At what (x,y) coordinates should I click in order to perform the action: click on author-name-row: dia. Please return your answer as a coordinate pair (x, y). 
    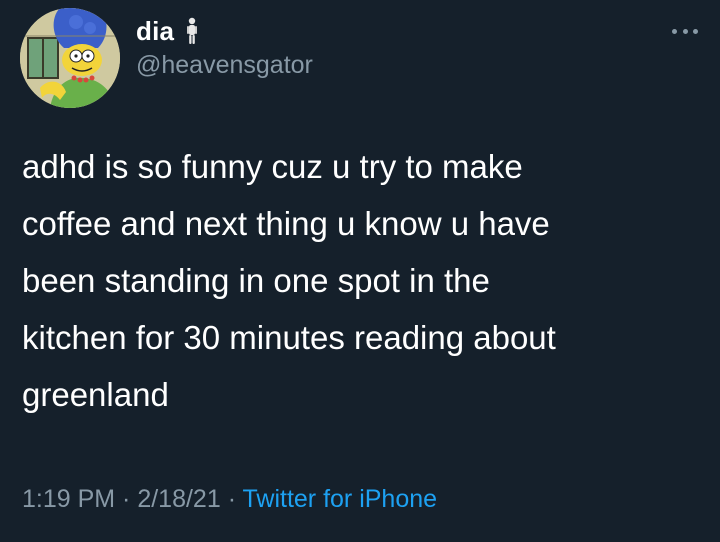
    Looking at the image, I should click on (168, 31).